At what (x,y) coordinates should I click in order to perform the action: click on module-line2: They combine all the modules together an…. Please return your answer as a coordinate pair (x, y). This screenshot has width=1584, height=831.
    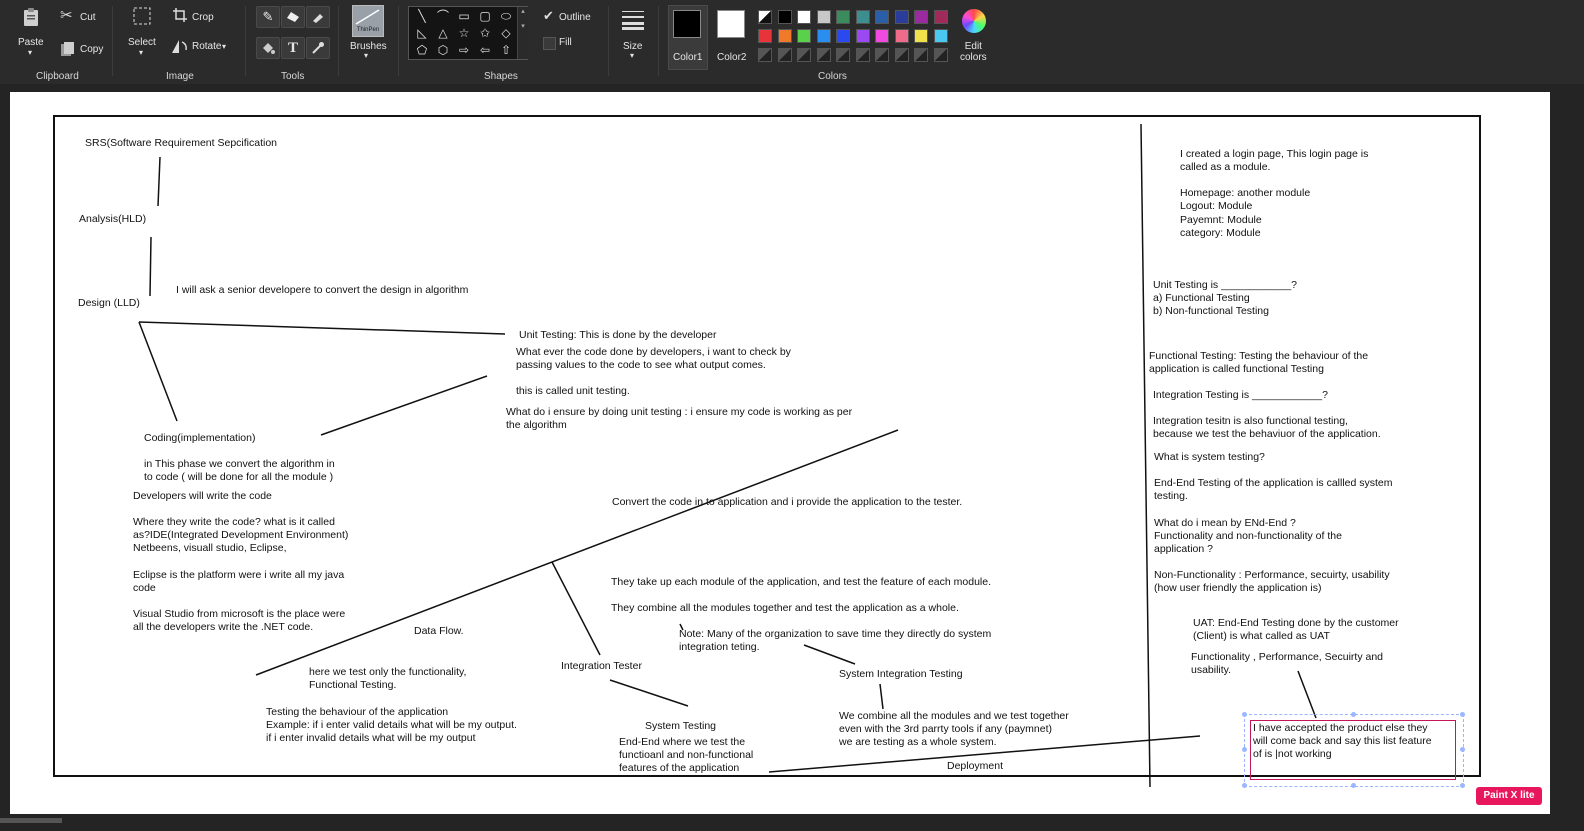
    Looking at the image, I should click on (785, 608).